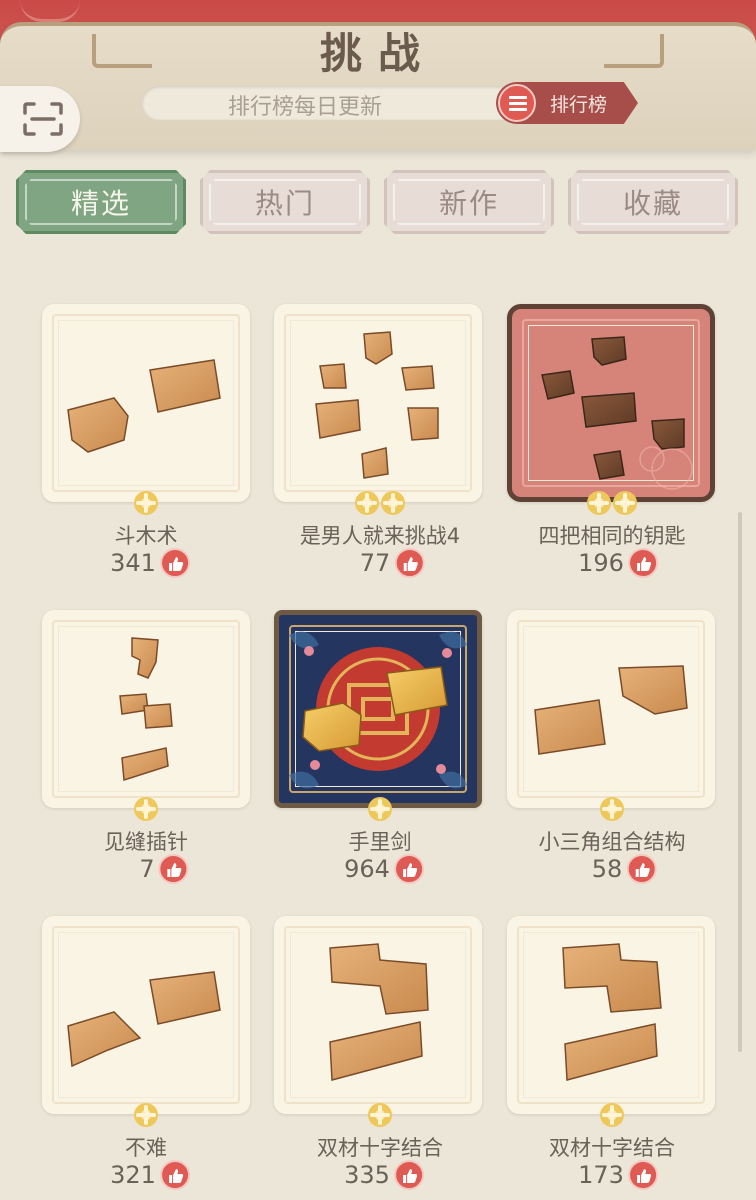 This screenshot has width=756, height=1200. I want to click on rank-notice-text: 排行榜每日更新, so click(305, 107).